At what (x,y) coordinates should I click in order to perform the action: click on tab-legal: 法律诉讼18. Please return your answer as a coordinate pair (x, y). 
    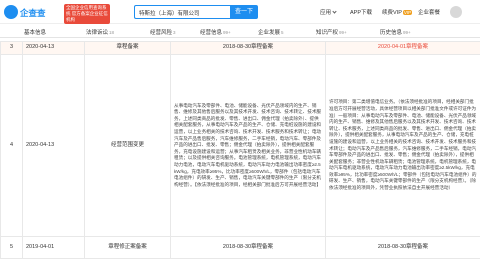
    Looking at the image, I should click on (100, 32).